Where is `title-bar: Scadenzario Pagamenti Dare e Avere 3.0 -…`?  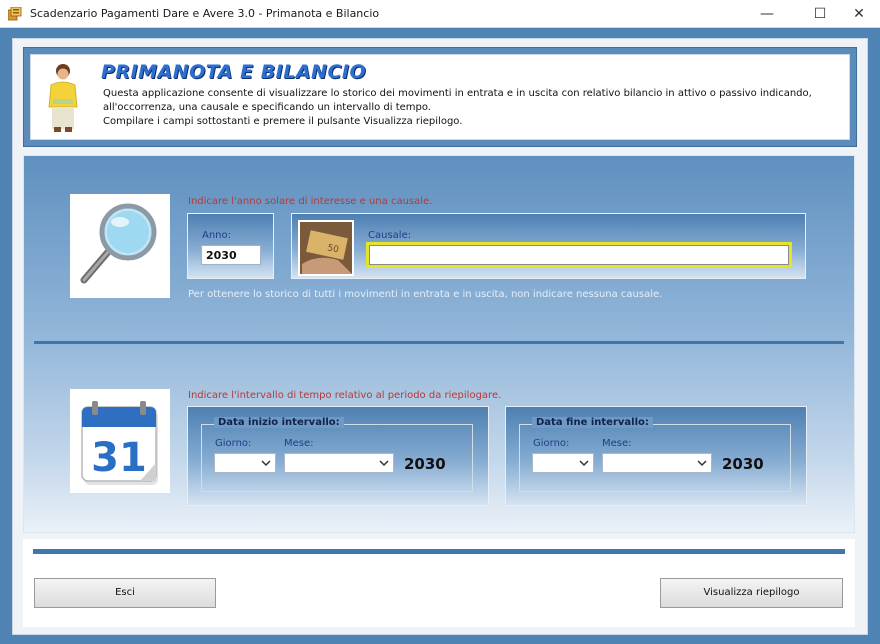
title-bar: Scadenzario Pagamenti Dare e Avere 3.0 -… is located at coordinates (440, 14).